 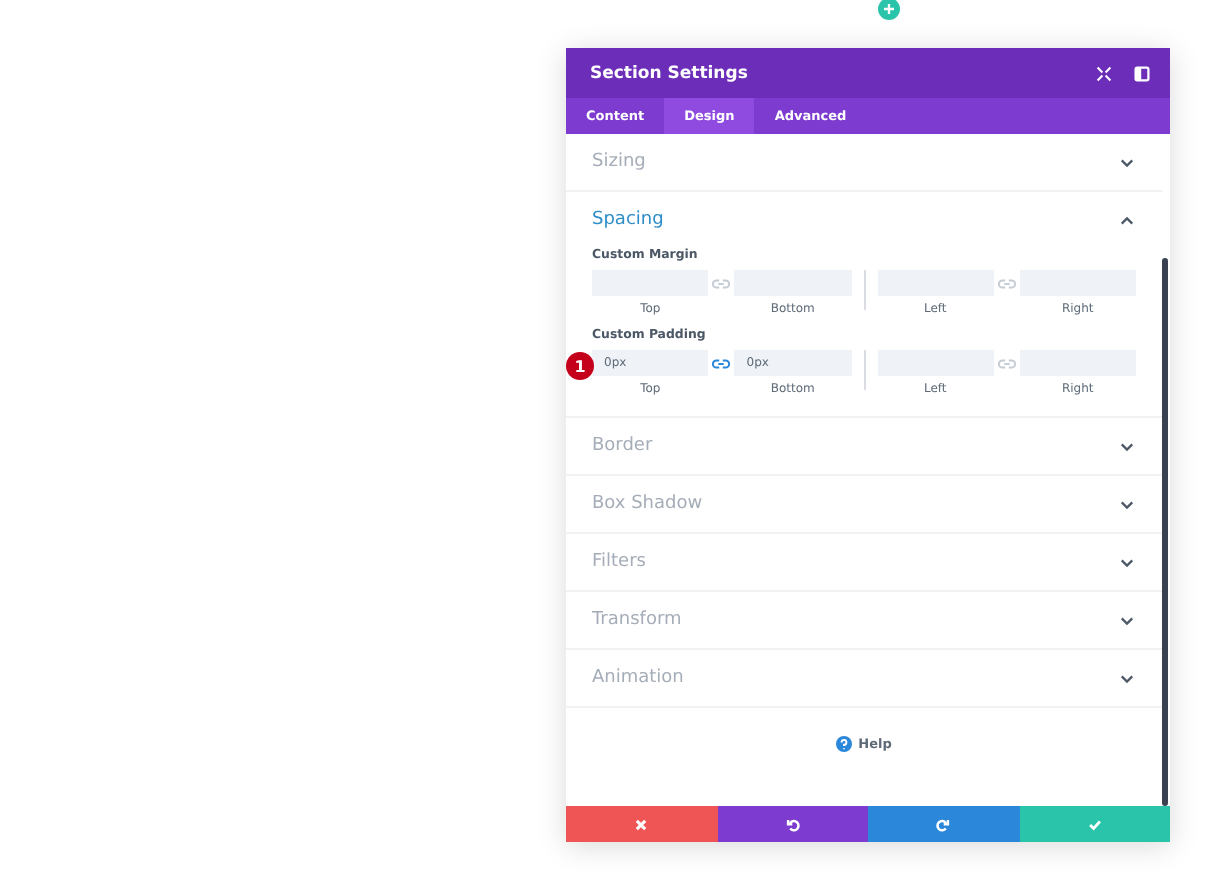 What do you see at coordinates (864, 220) in the screenshot?
I see `section-toggle: Spacing` at bounding box center [864, 220].